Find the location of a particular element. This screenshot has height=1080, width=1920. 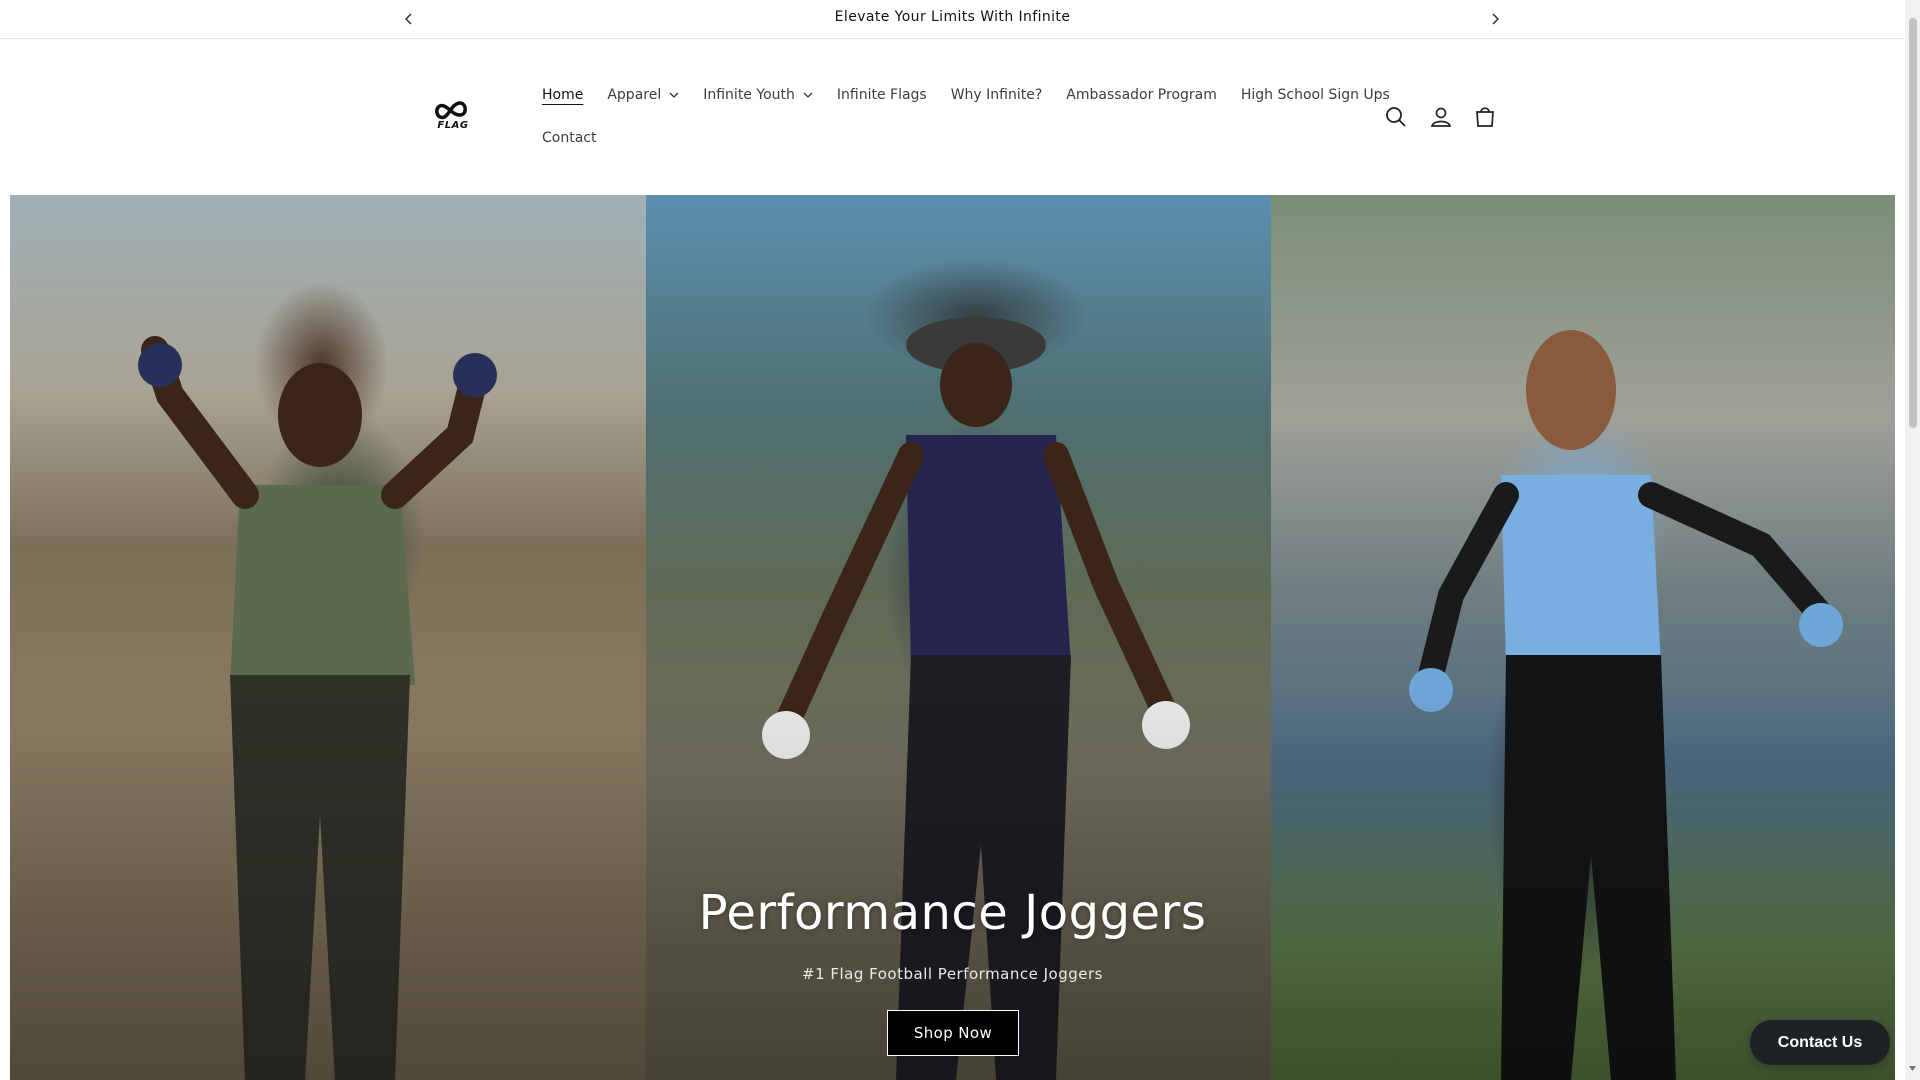

logo: FLAG is located at coordinates (453, 118).